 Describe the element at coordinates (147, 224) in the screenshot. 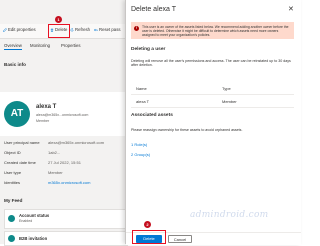

I see `step-2-marker: 2` at that location.